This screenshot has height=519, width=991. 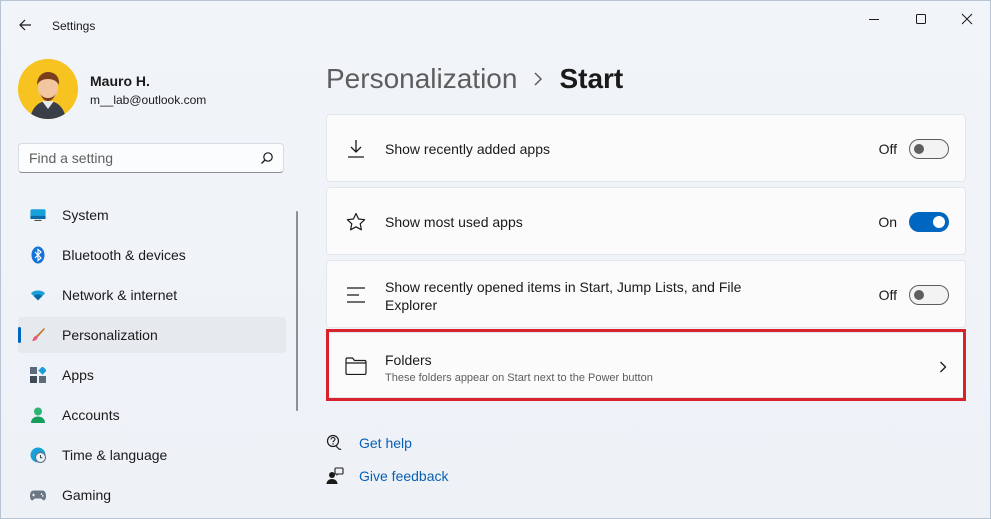 I want to click on minimize-icon, so click(x=874, y=19).